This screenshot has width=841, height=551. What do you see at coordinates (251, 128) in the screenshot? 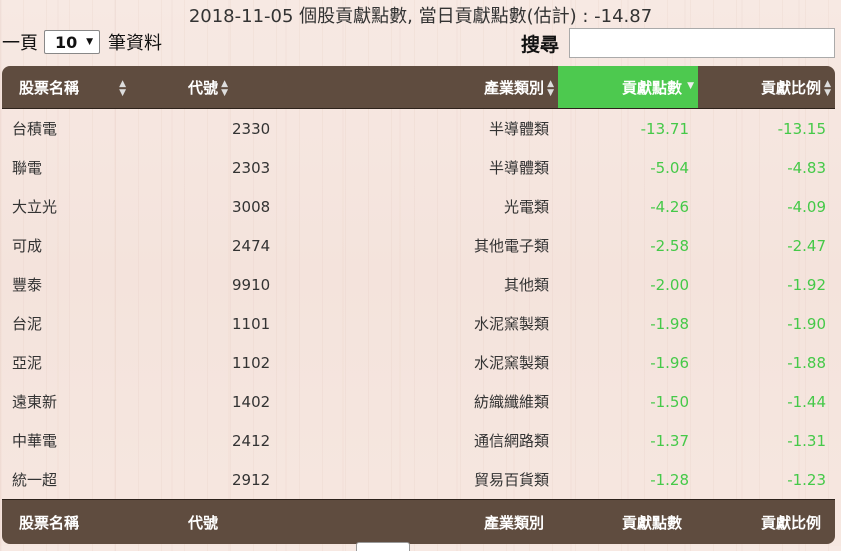
I see `cell-code: 2330` at bounding box center [251, 128].